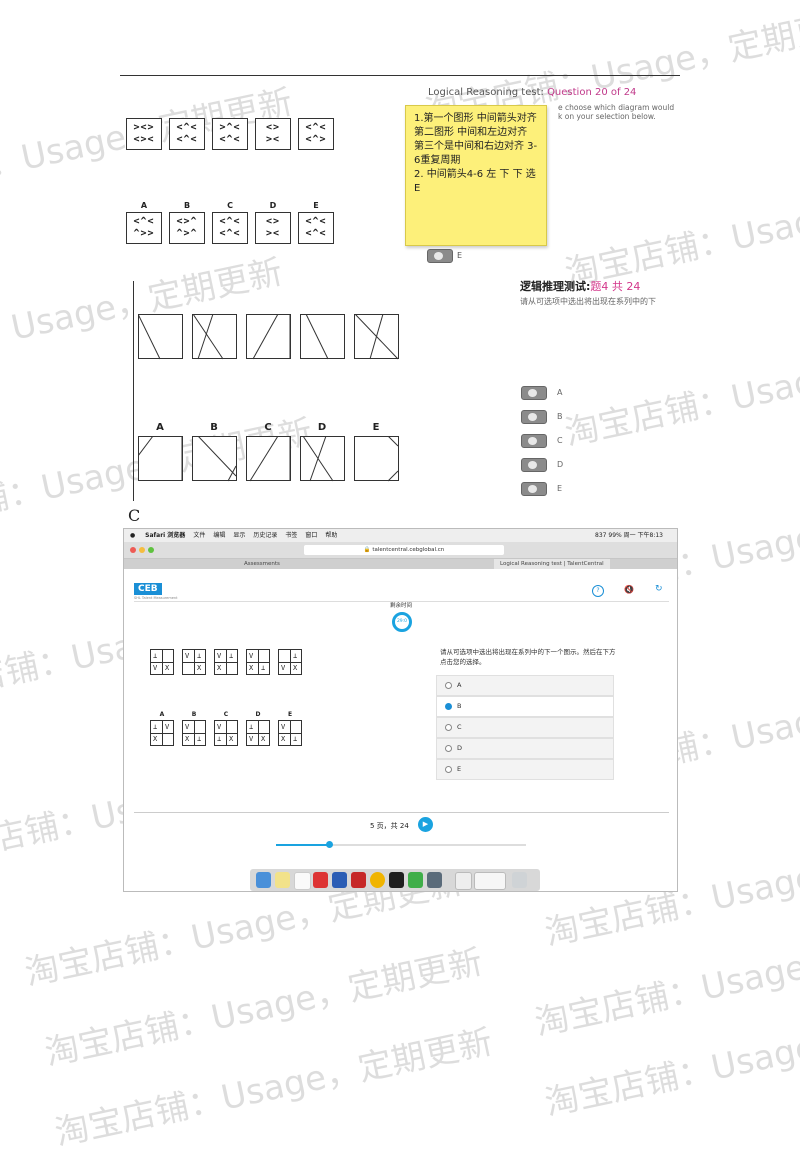  What do you see at coordinates (282, 880) in the screenshot?
I see `notes-icon` at bounding box center [282, 880].